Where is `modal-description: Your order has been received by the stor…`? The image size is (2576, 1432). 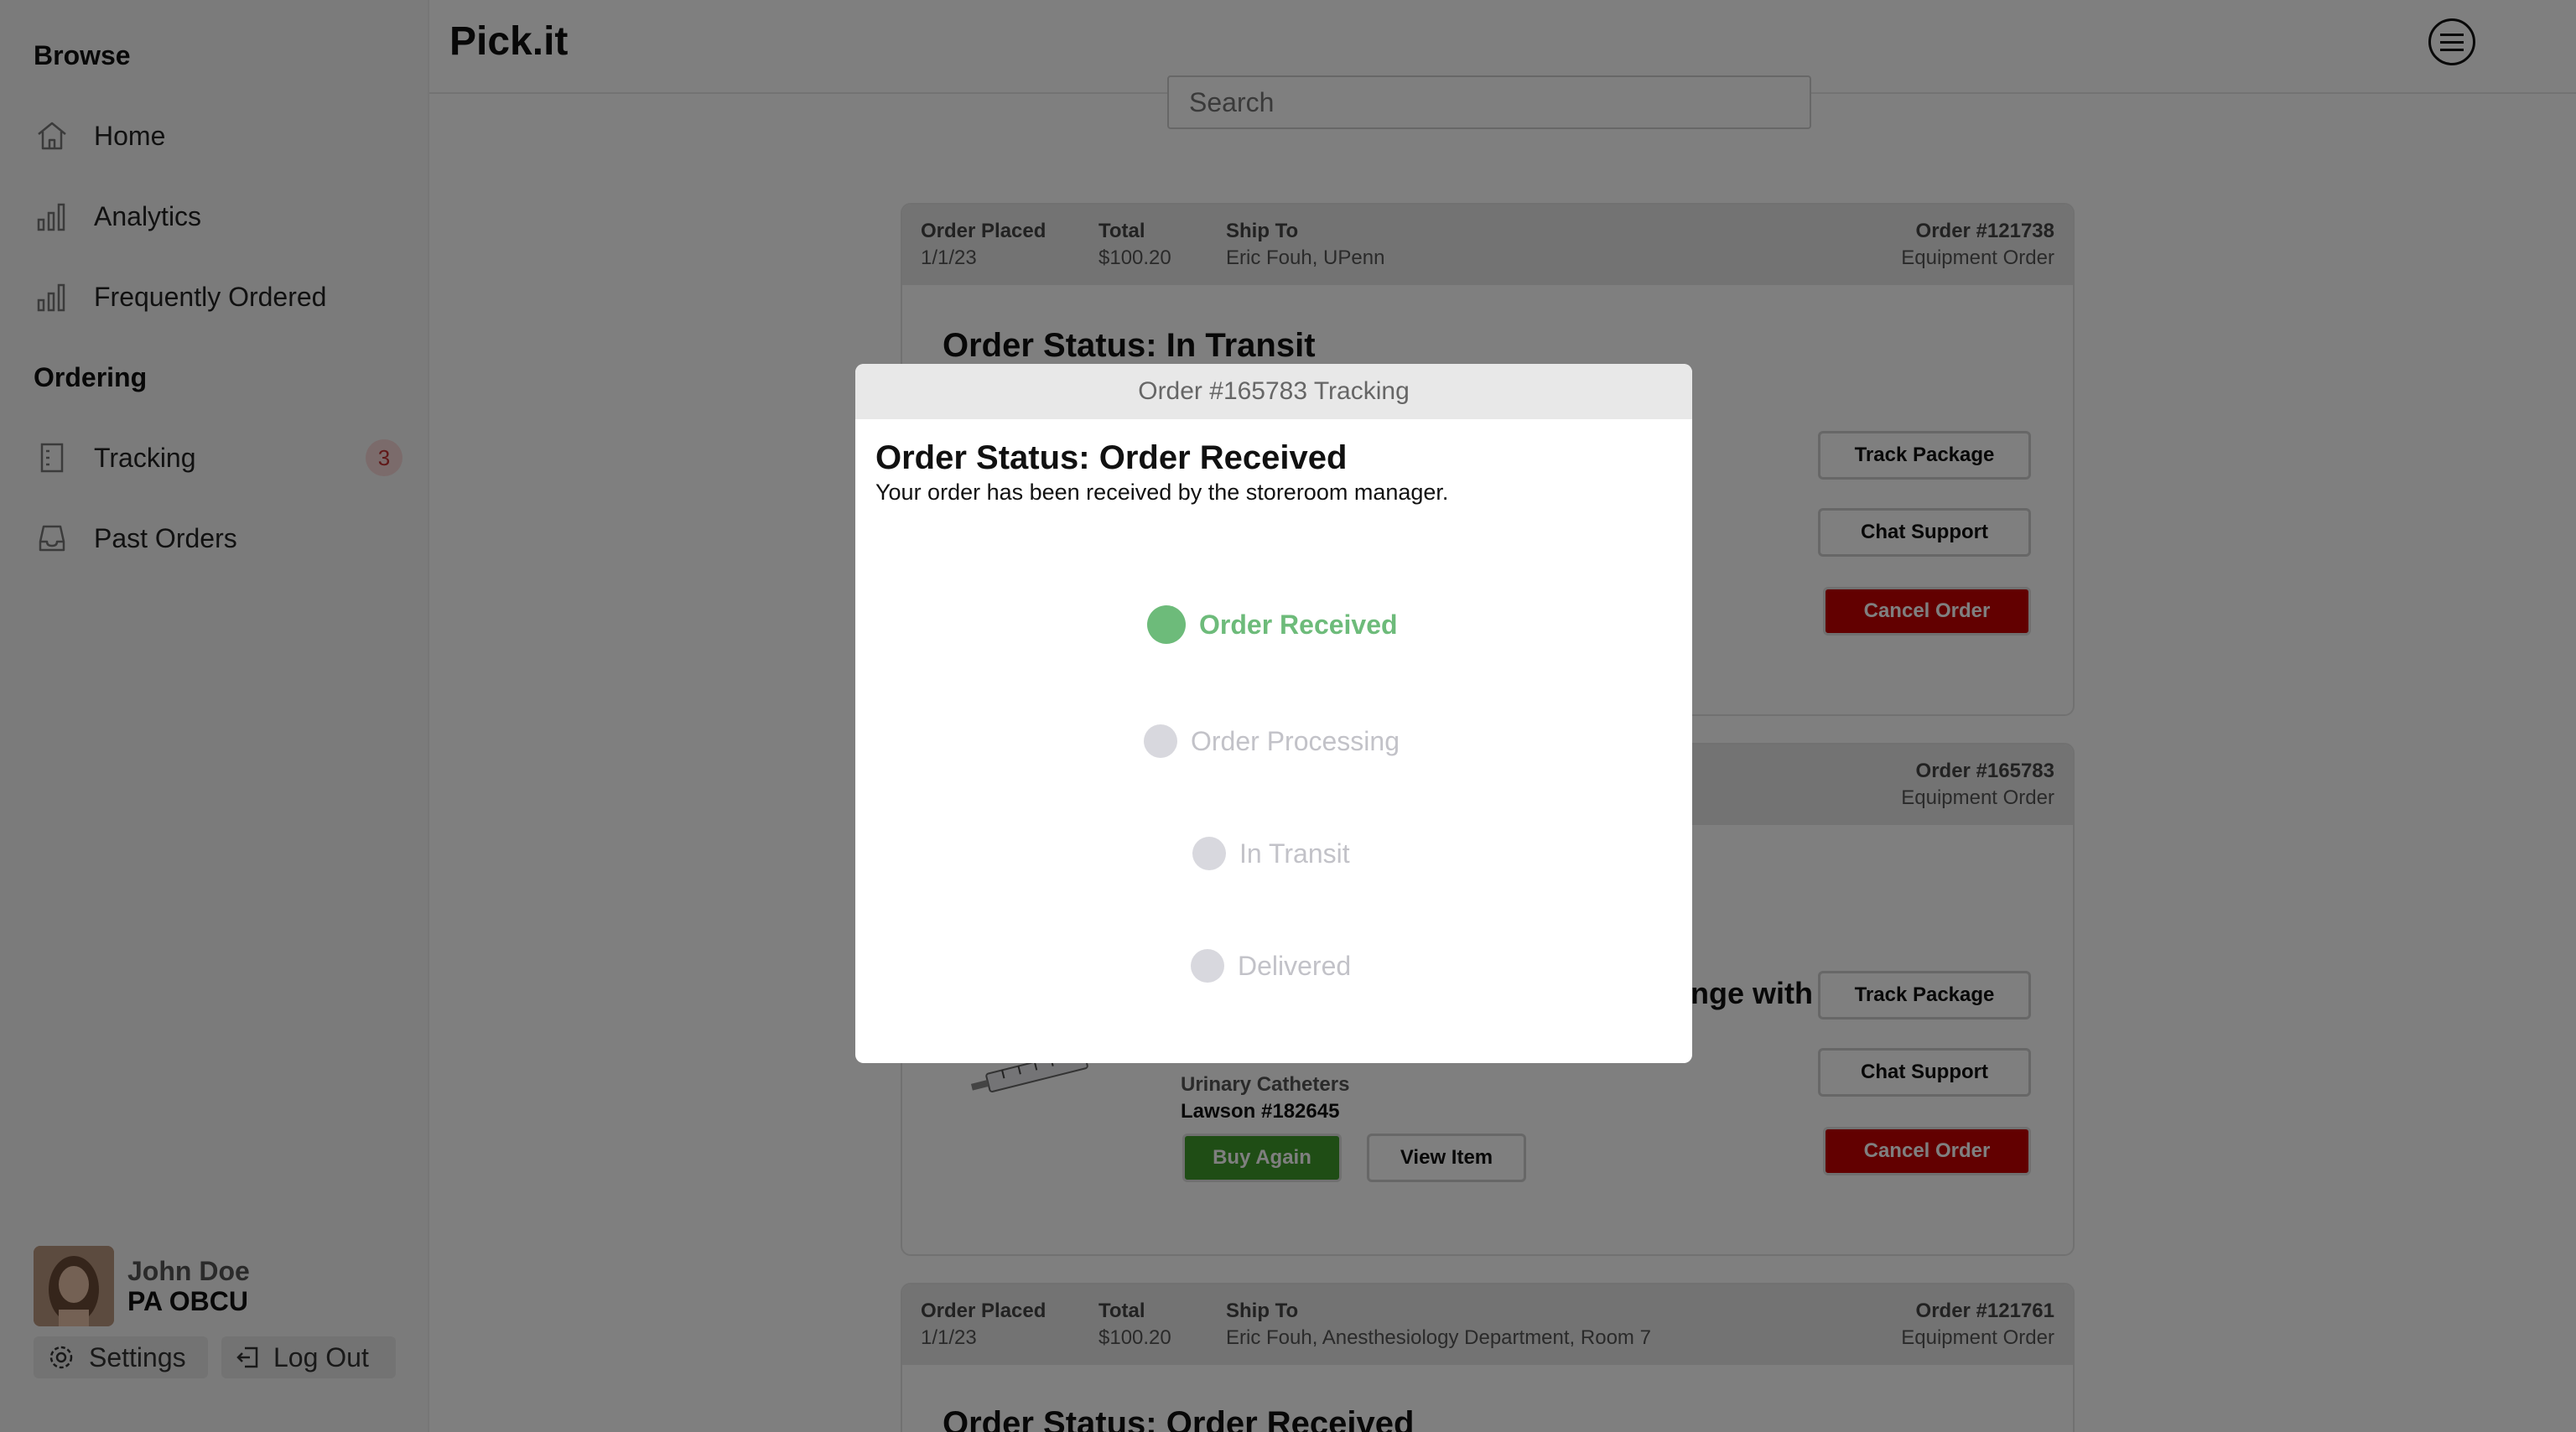 modal-description: Your order has been received by the stor… is located at coordinates (1162, 493).